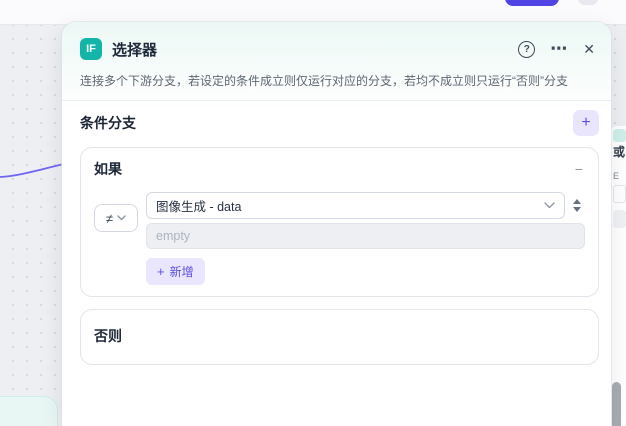  What do you see at coordinates (199, 207) in the screenshot?
I see `variable-select-value: 图像生成 - data` at bounding box center [199, 207].